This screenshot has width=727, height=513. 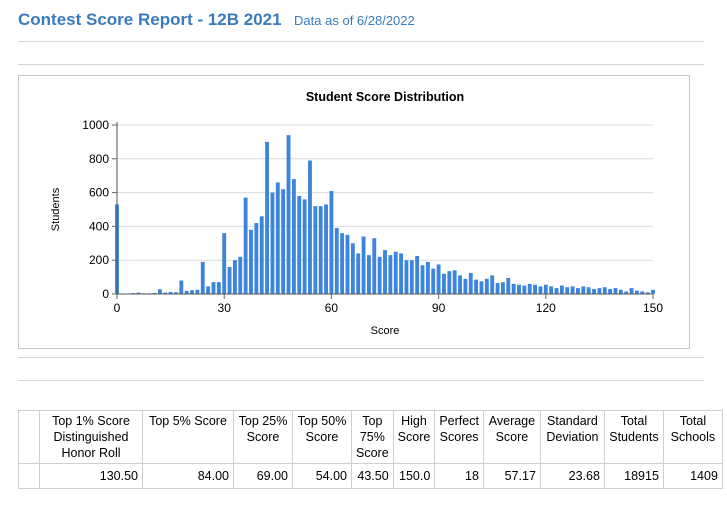 What do you see at coordinates (99, 226) in the screenshot?
I see `y-tick-label: 400` at bounding box center [99, 226].